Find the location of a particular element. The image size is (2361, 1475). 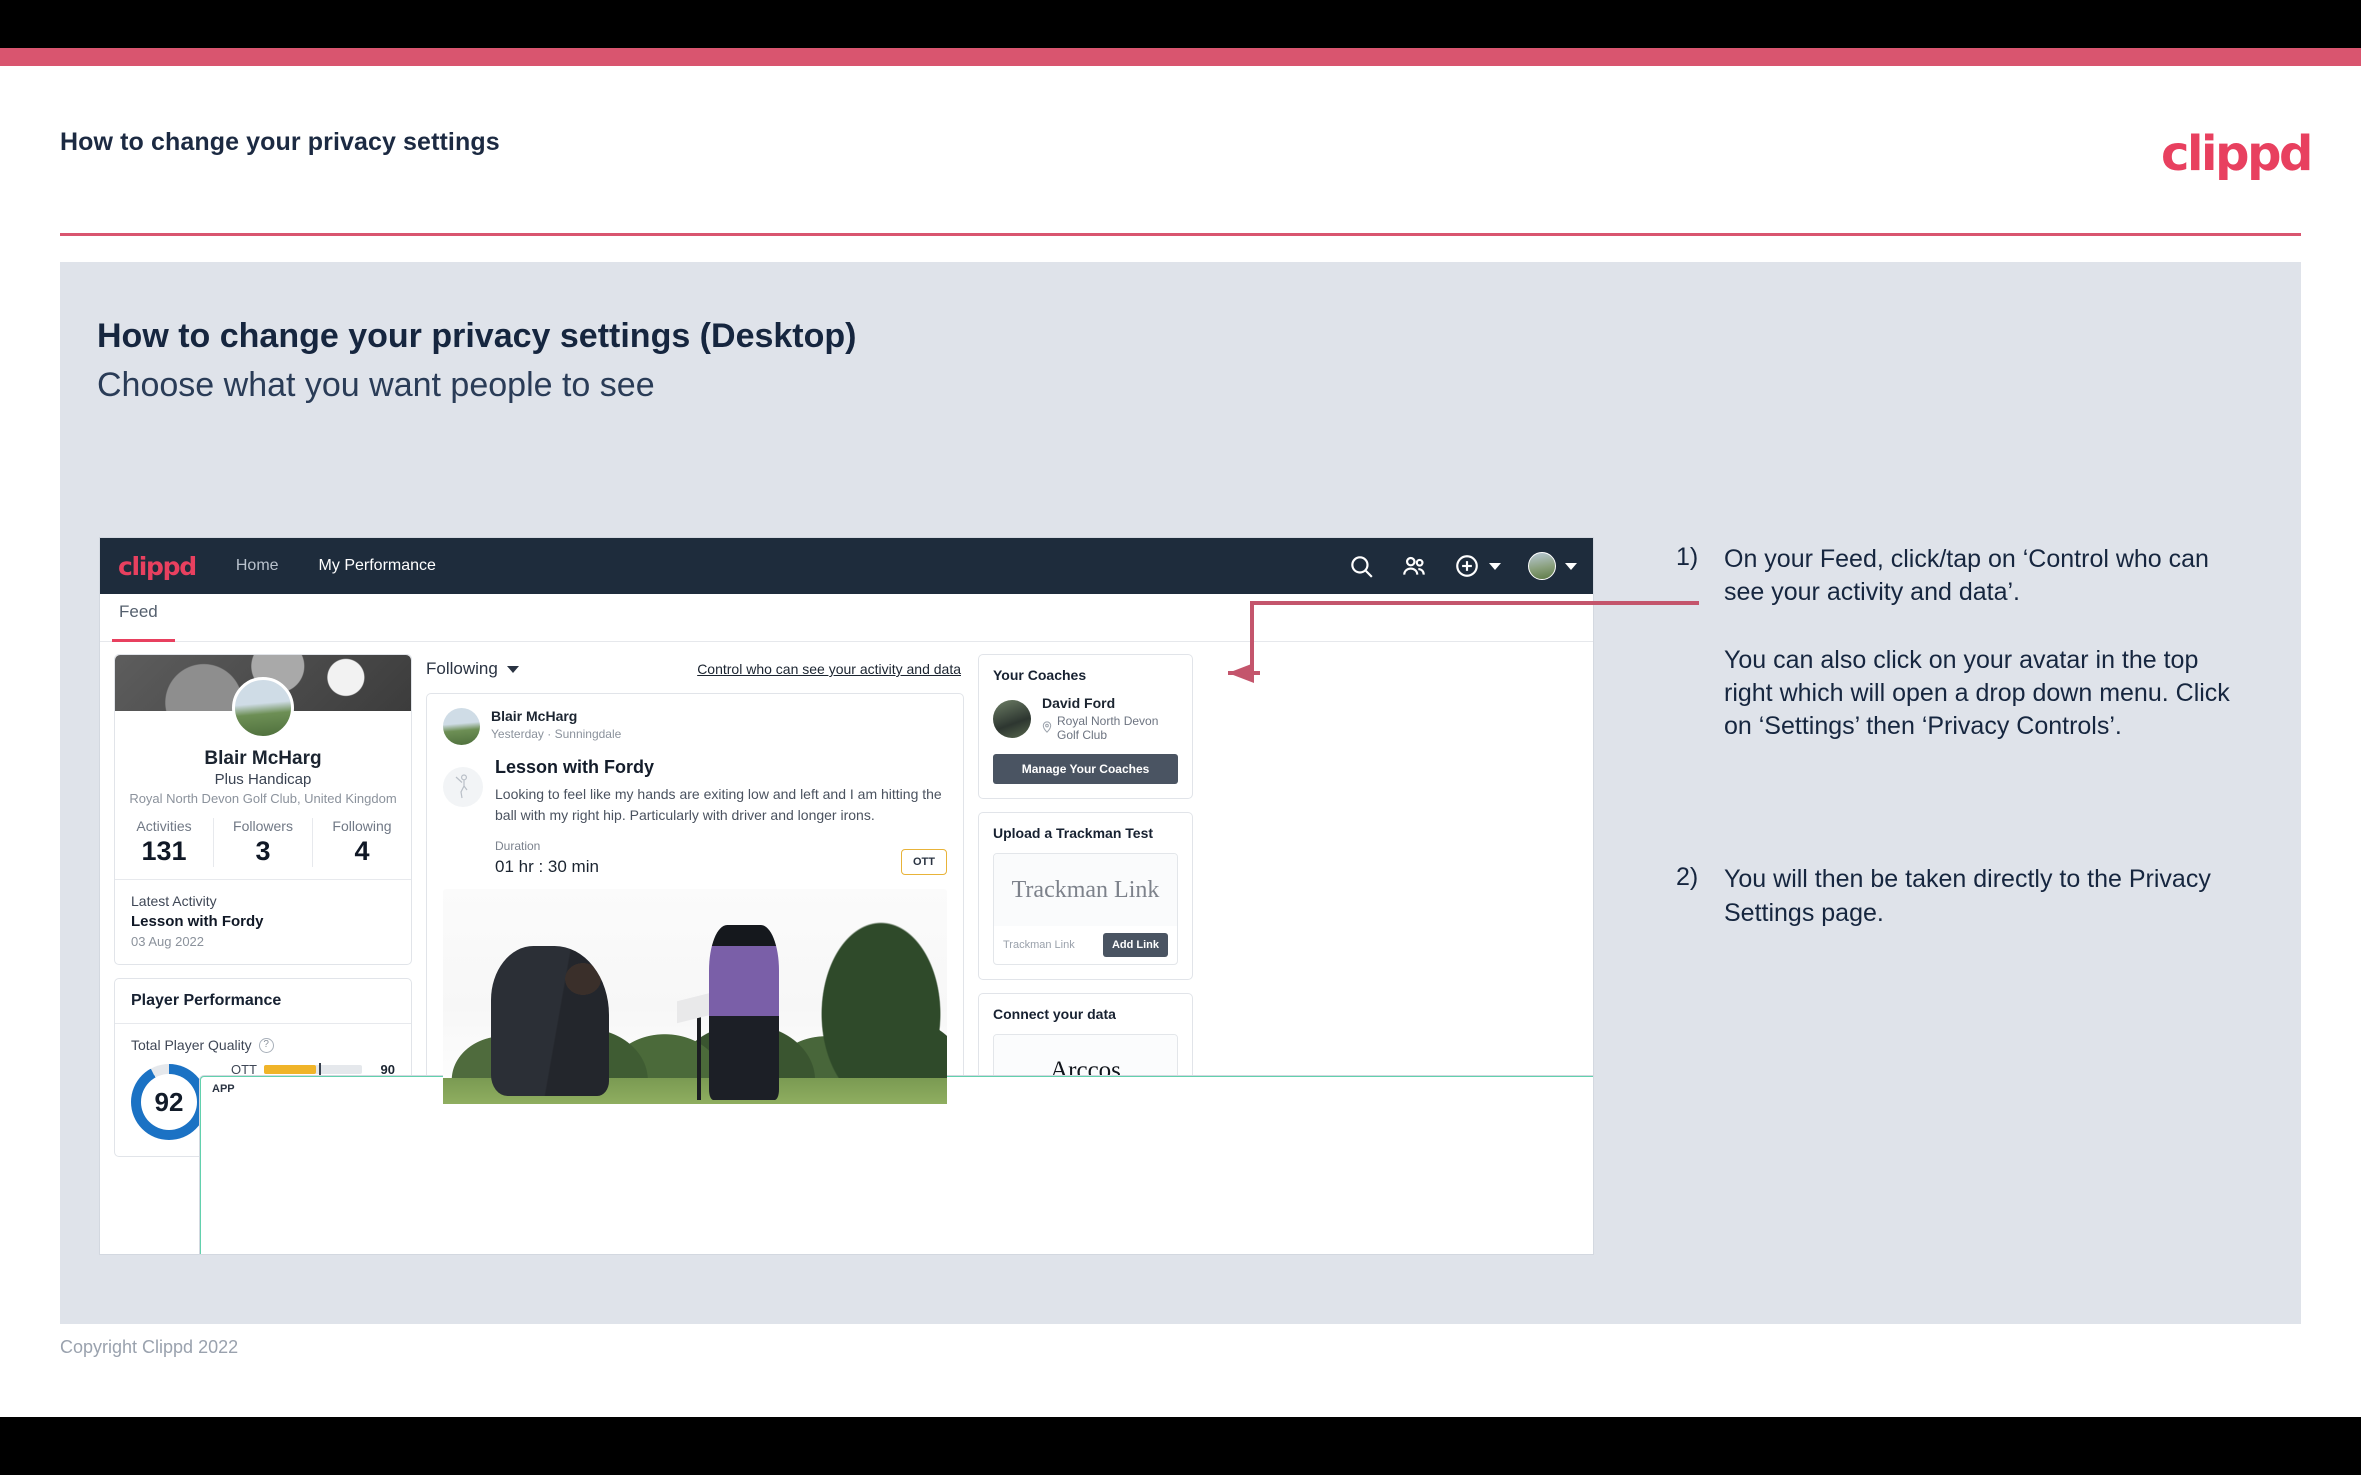

total-player-quality-score: 92 is located at coordinates (169, 1101).